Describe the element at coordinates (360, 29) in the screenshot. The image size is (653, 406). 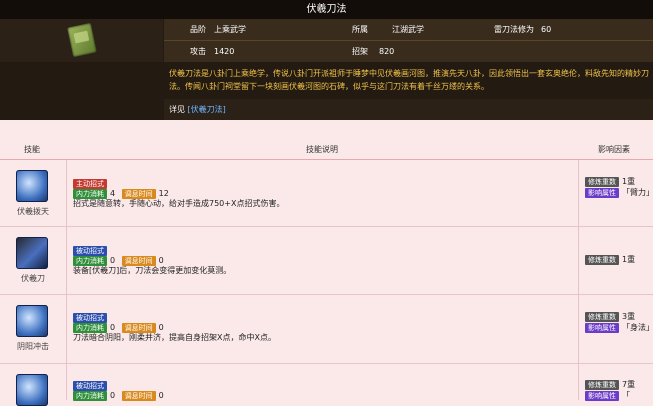
I see `school-label: 所属` at that location.